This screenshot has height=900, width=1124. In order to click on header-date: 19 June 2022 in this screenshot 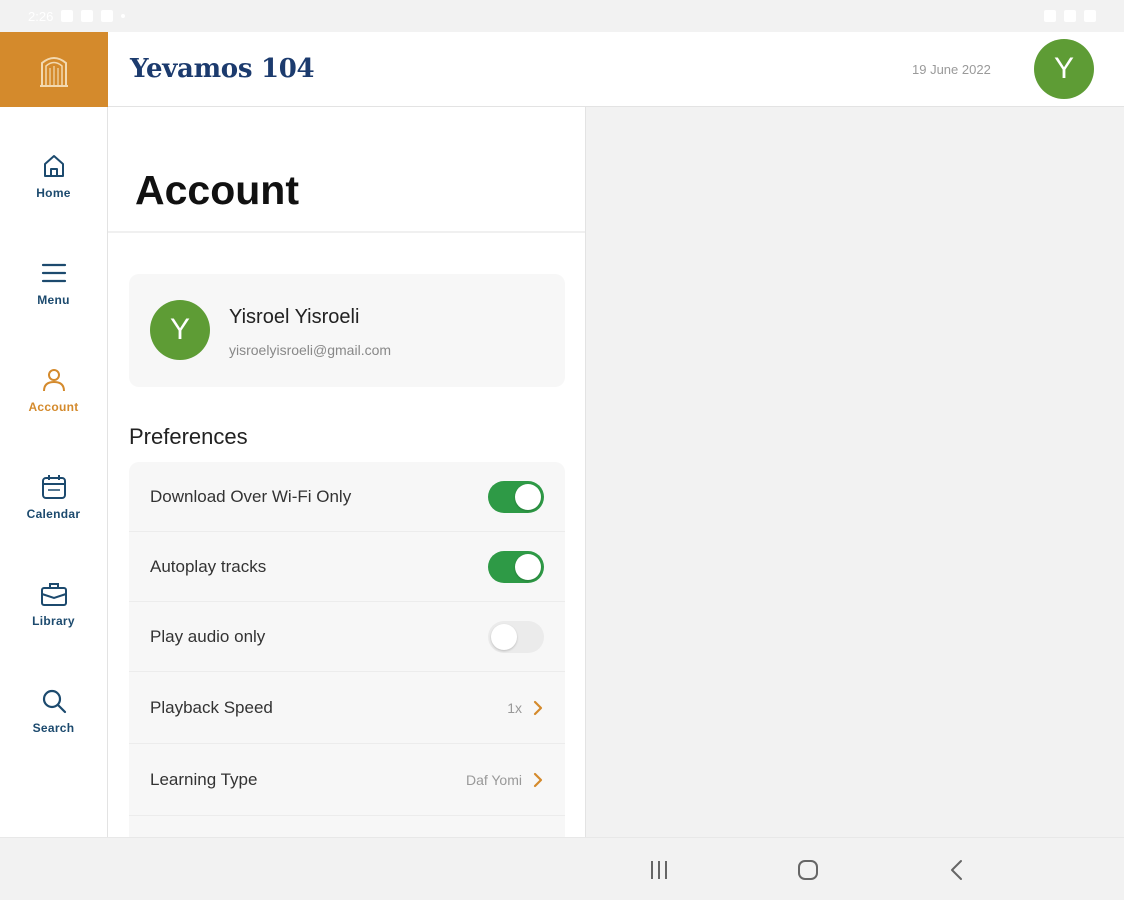, I will do `click(951, 69)`.